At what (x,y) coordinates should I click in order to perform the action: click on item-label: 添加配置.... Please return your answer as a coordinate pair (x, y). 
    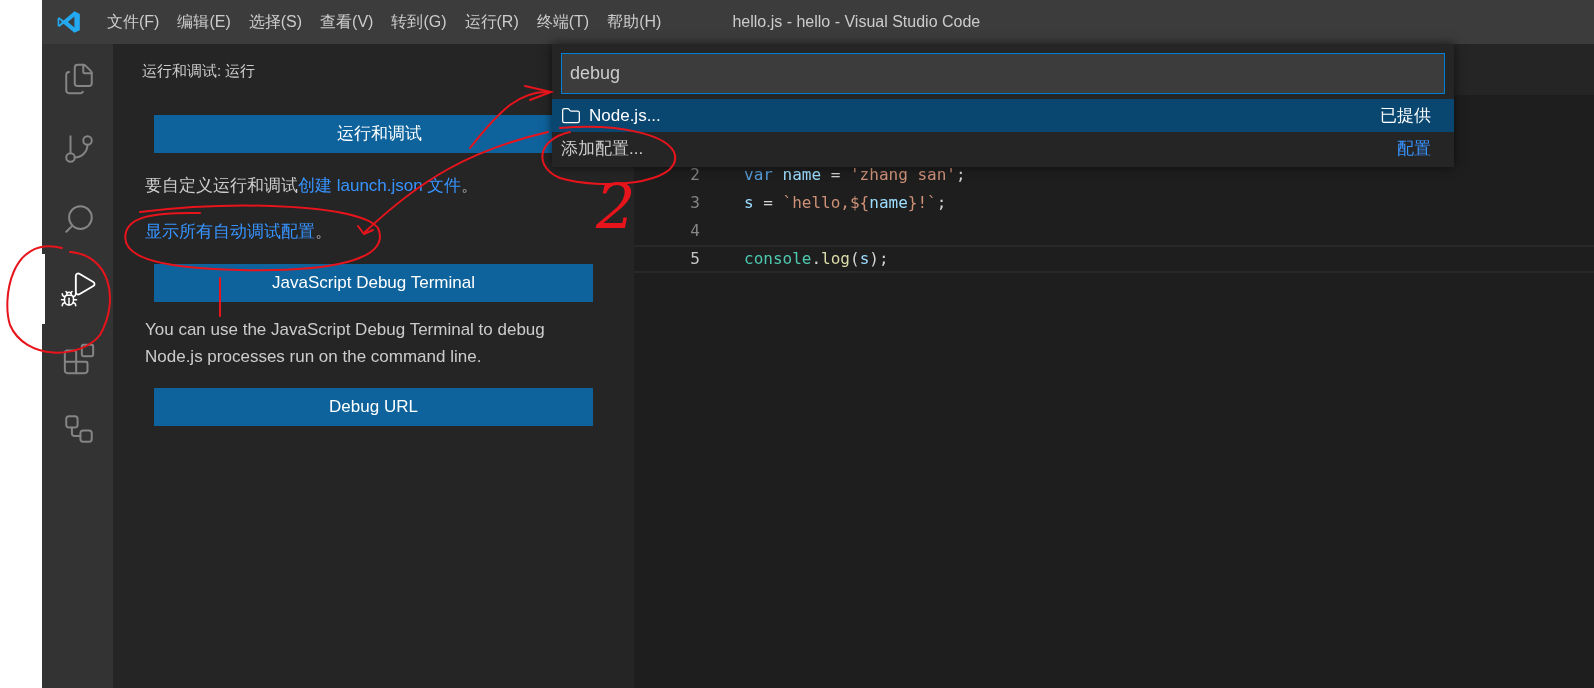
    Looking at the image, I should click on (602, 148).